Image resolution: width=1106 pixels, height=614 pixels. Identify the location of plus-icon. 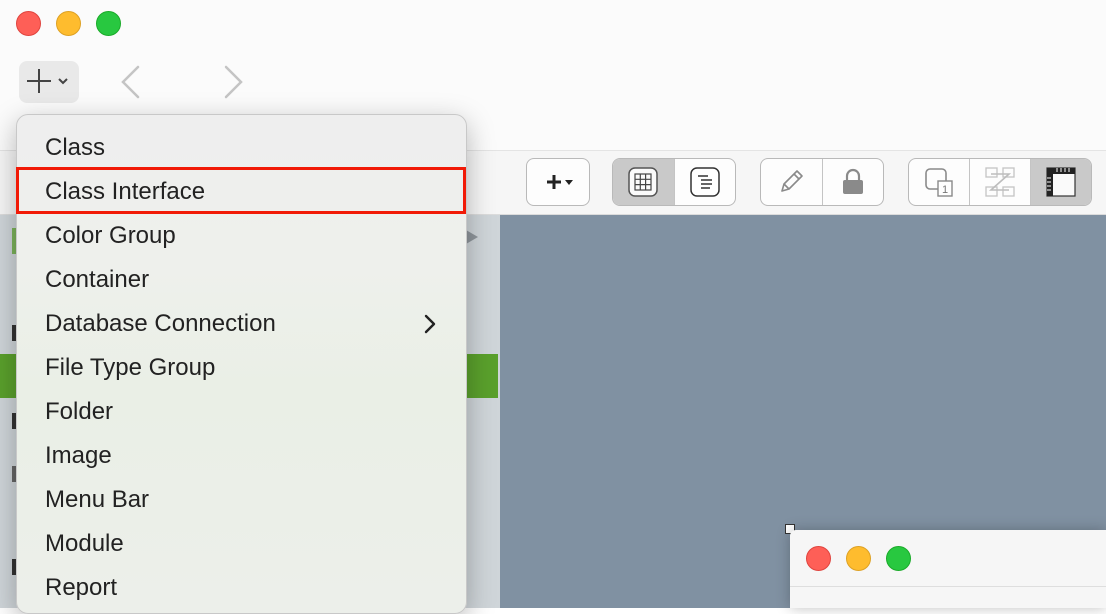
(47, 81).